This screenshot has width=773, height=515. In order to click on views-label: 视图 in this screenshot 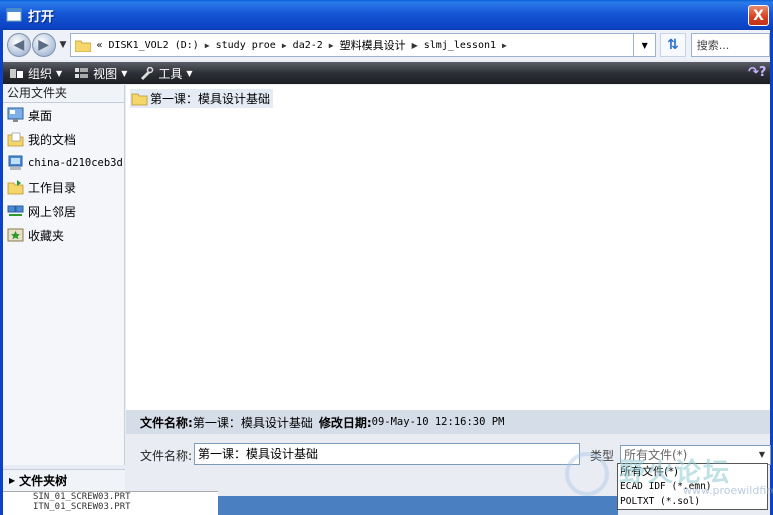, I will do `click(105, 73)`.